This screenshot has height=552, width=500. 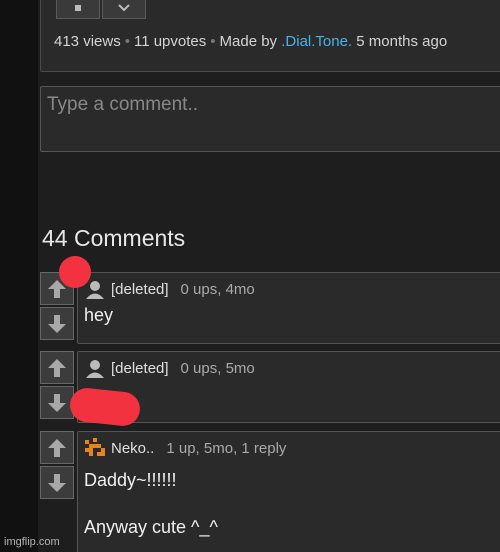 What do you see at coordinates (132, 448) in the screenshot?
I see `comment-username: Neko..` at bounding box center [132, 448].